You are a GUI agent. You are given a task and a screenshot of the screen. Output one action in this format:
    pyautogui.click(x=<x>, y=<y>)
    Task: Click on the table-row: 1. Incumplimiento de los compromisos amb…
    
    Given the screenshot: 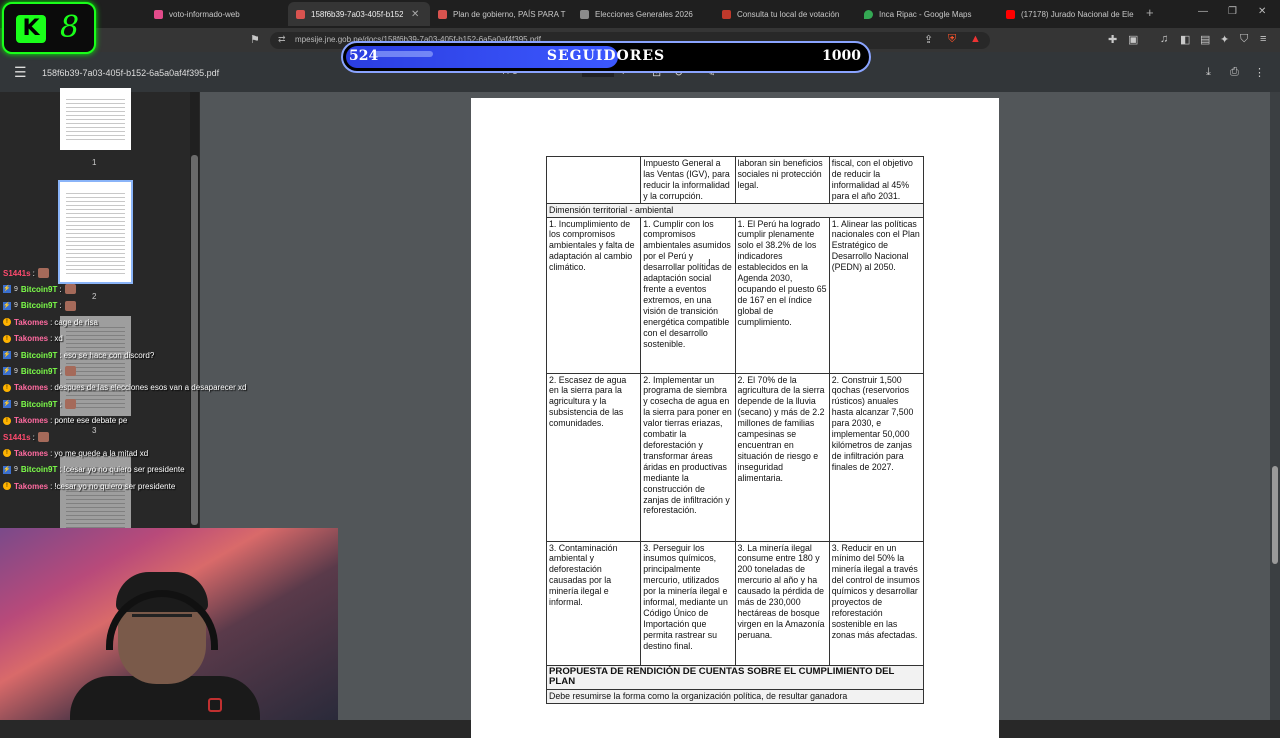 What is the action you would take?
    pyautogui.click(x=735, y=295)
    